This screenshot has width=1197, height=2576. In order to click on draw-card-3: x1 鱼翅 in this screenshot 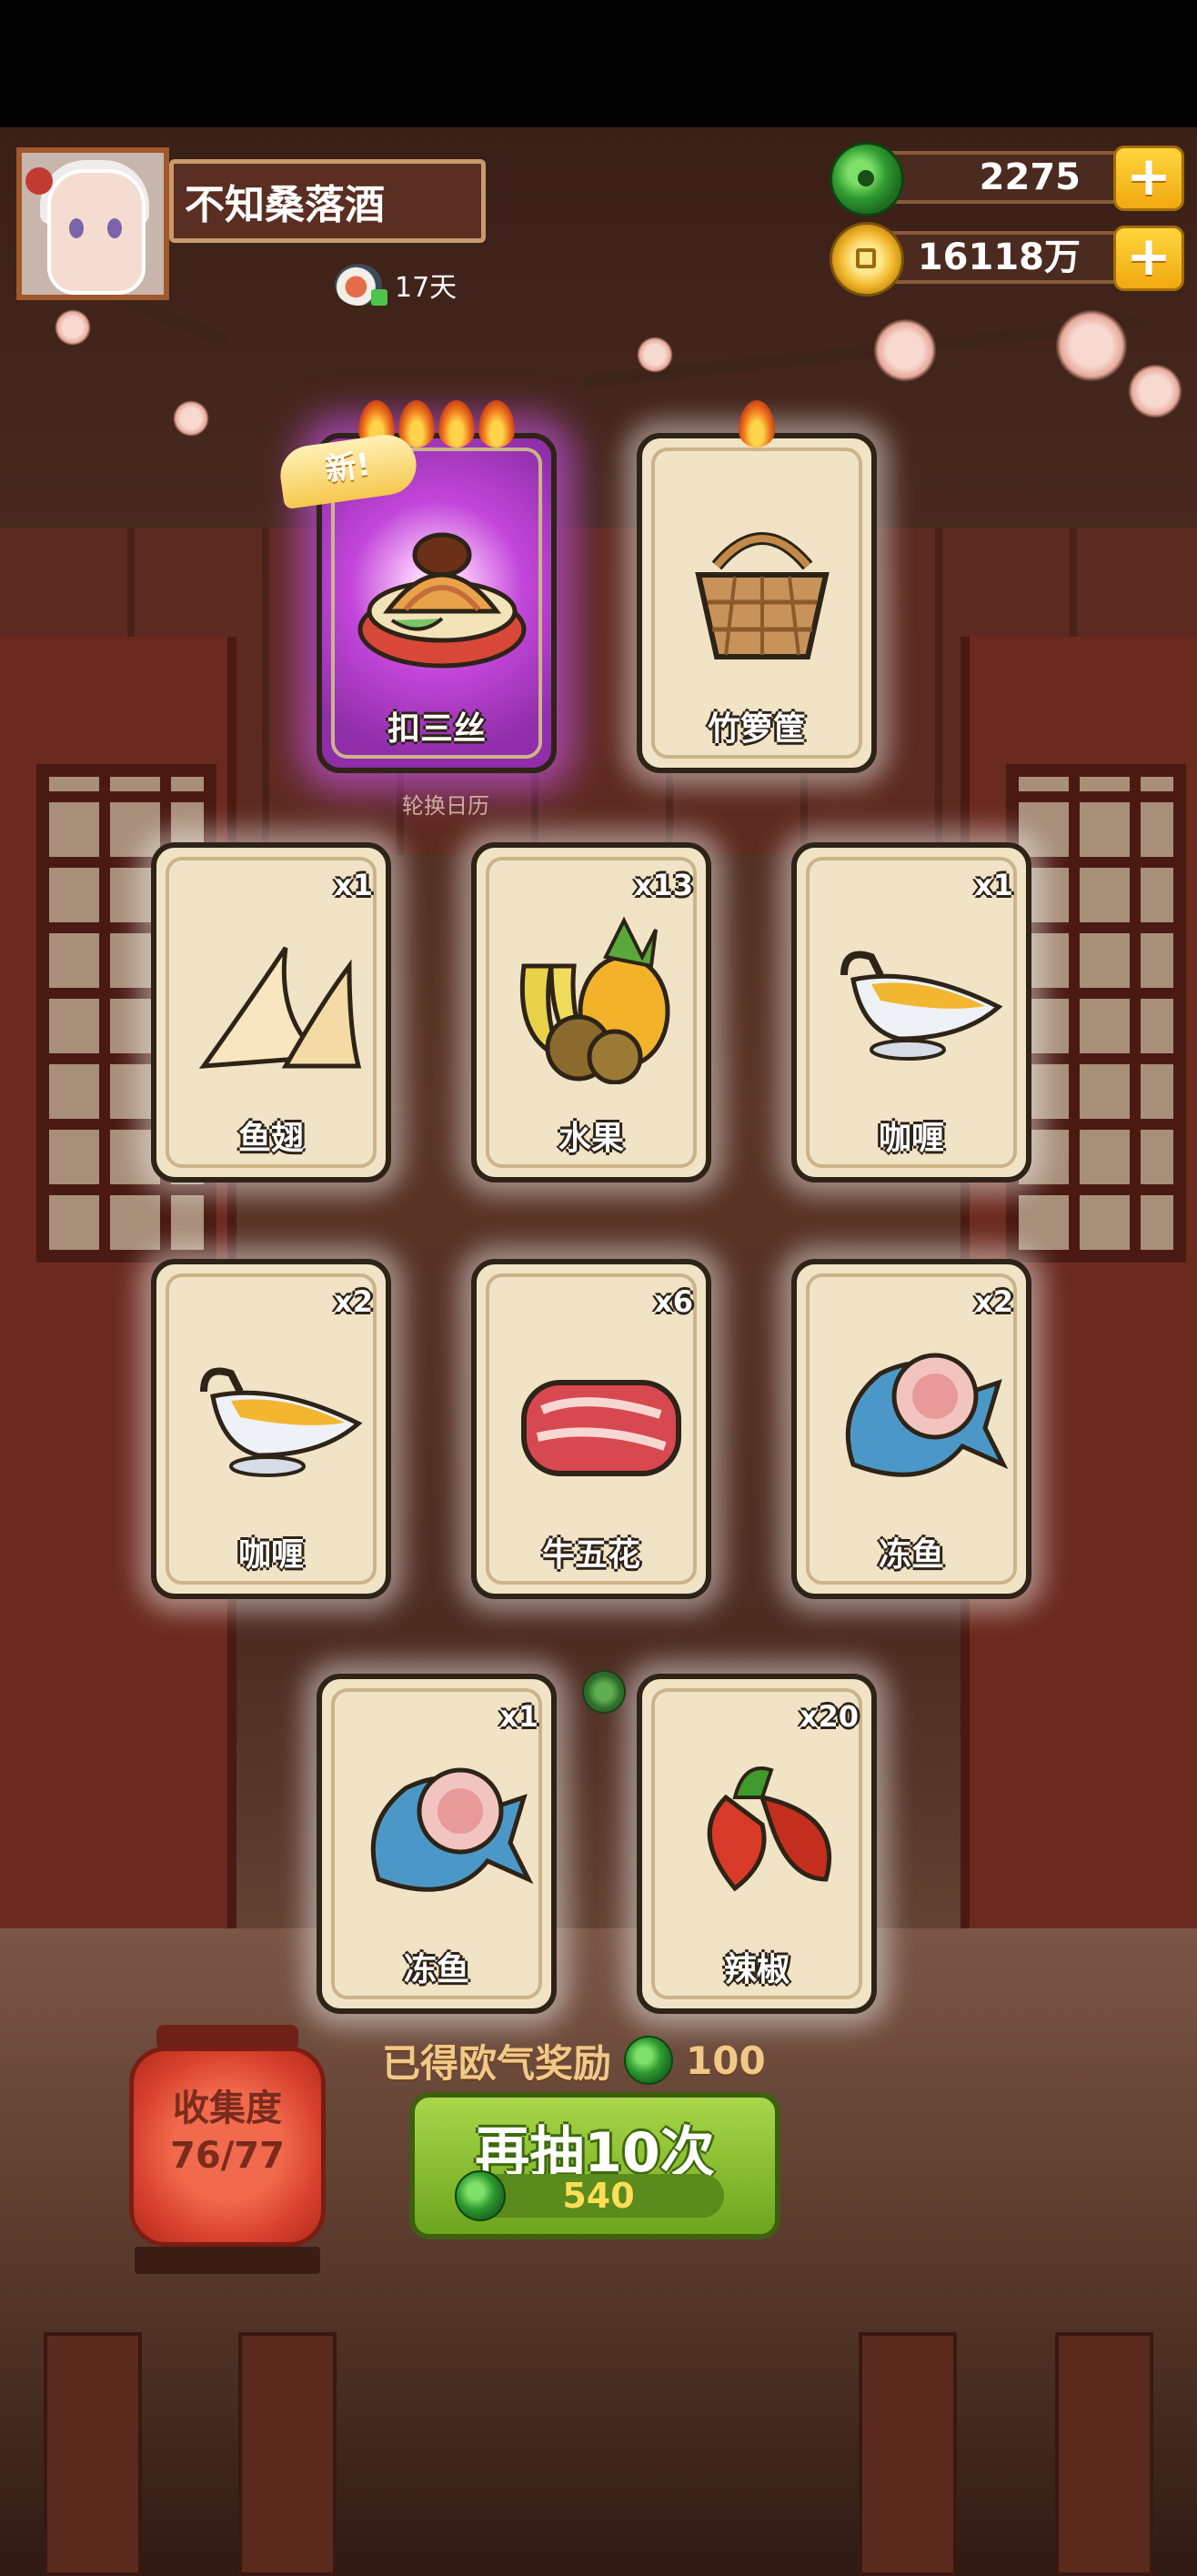, I will do `click(271, 1012)`.